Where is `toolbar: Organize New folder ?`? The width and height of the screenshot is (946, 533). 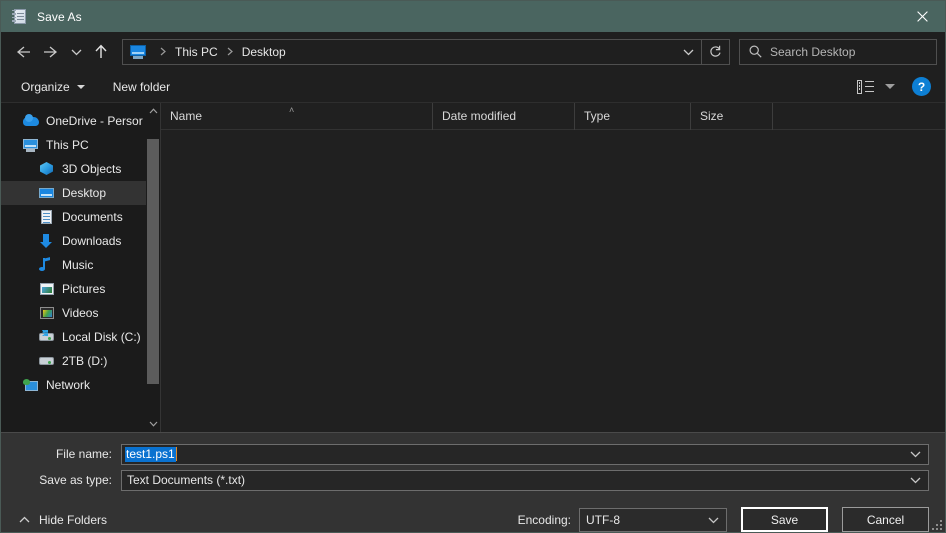
toolbar: Organize New folder ? is located at coordinates (473, 86).